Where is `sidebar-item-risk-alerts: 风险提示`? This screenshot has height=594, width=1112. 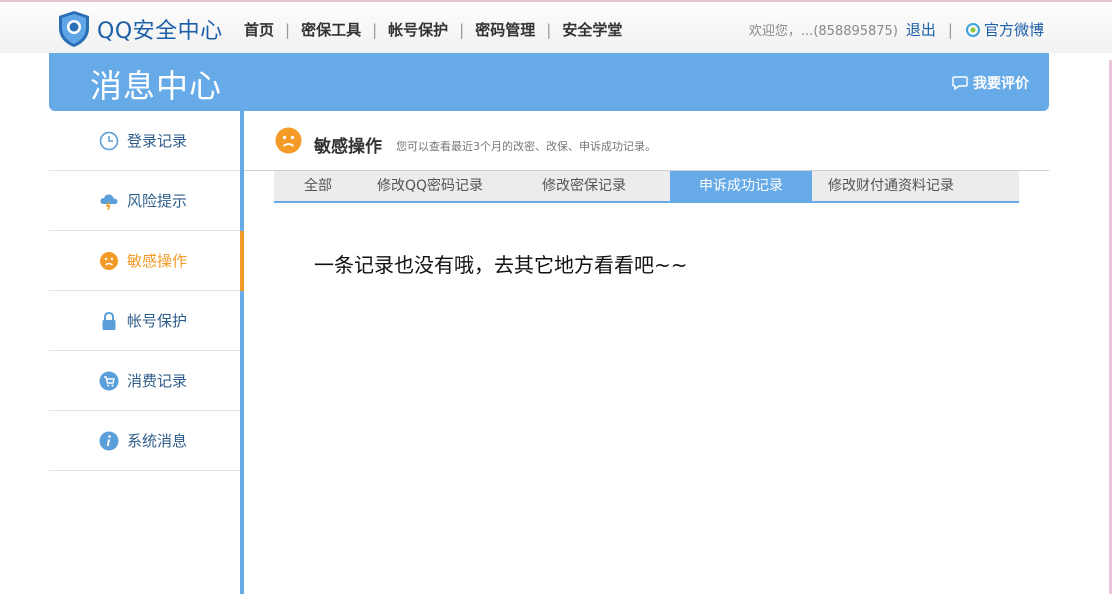
sidebar-item-risk-alerts: 风险提示 is located at coordinates (144, 201).